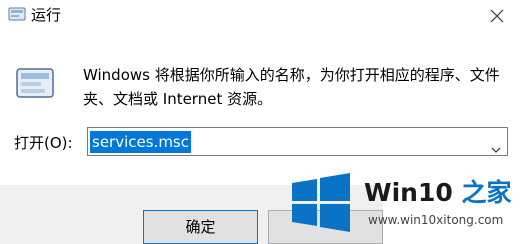 The width and height of the screenshot is (520, 244). I want to click on watermark-title-prefix: Win10, so click(408, 192).